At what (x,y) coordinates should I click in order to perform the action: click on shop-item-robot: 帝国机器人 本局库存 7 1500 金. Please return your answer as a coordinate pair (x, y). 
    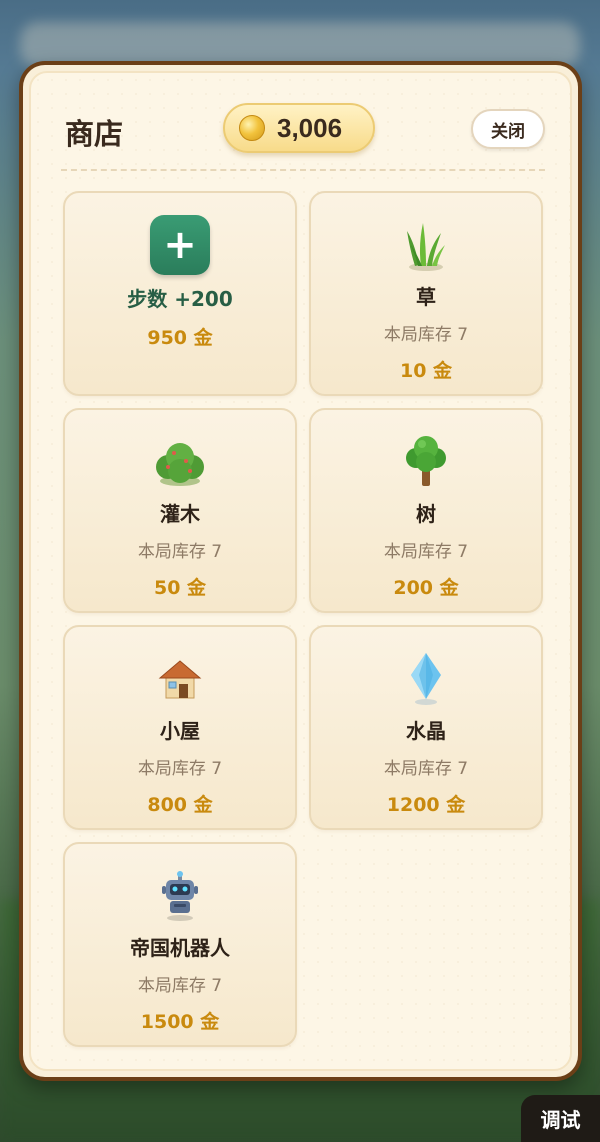
    Looking at the image, I should click on (180, 944).